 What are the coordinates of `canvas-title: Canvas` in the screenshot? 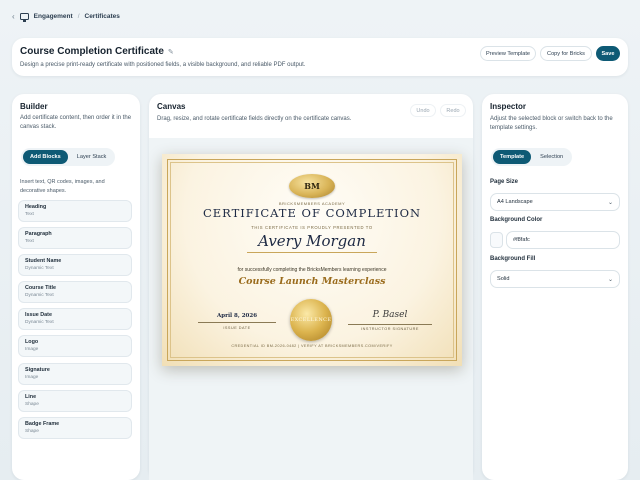 It's located at (171, 106).